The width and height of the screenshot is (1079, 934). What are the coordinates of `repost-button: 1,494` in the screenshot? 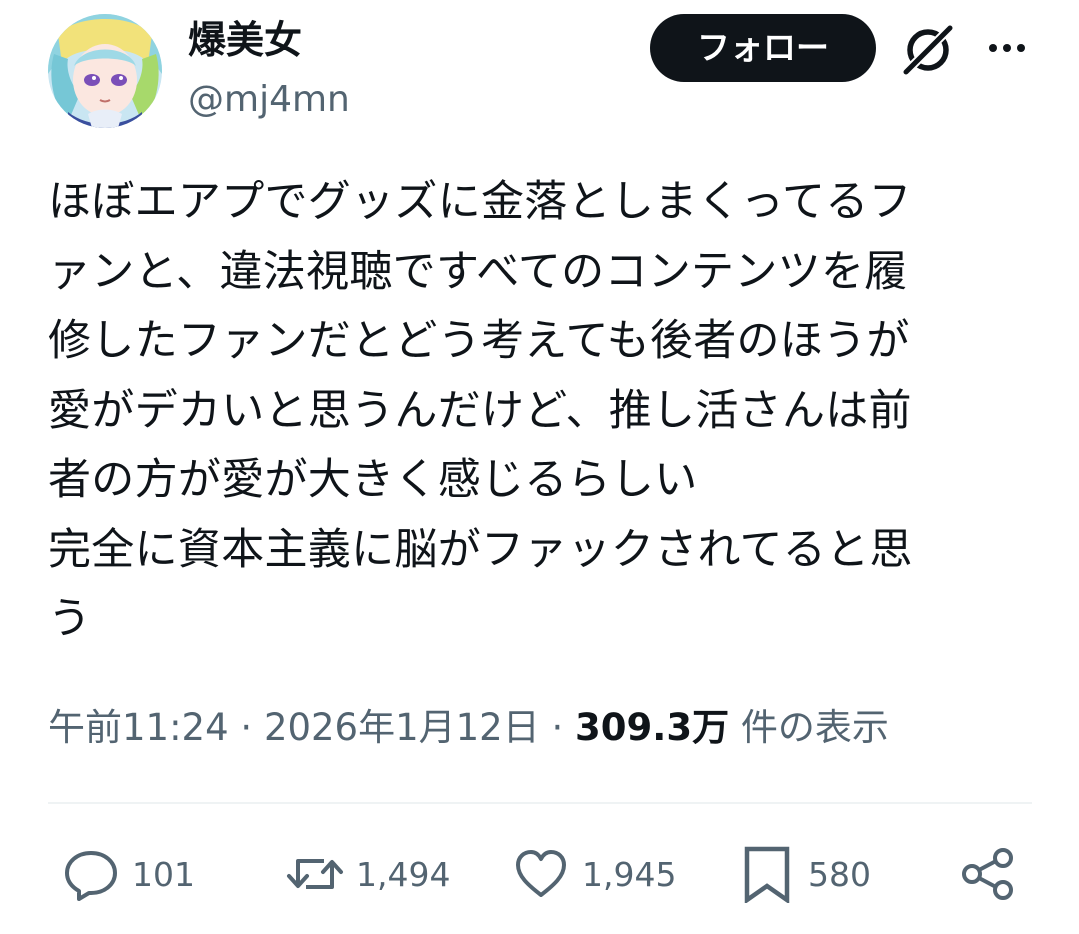 It's located at (368, 874).